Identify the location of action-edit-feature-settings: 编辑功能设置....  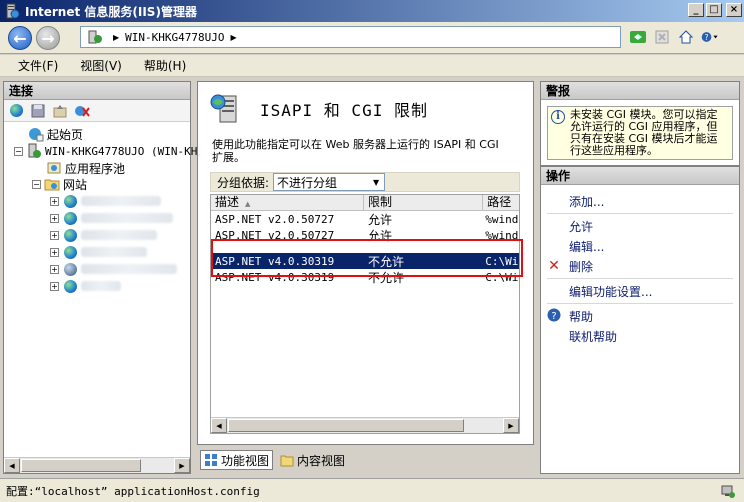
(610, 291).